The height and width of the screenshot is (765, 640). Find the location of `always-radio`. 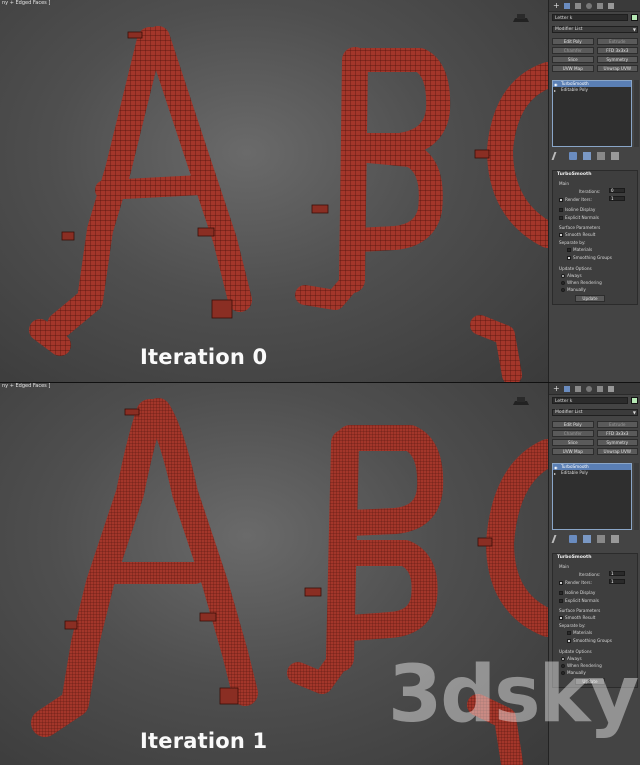

always-radio is located at coordinates (563, 276).